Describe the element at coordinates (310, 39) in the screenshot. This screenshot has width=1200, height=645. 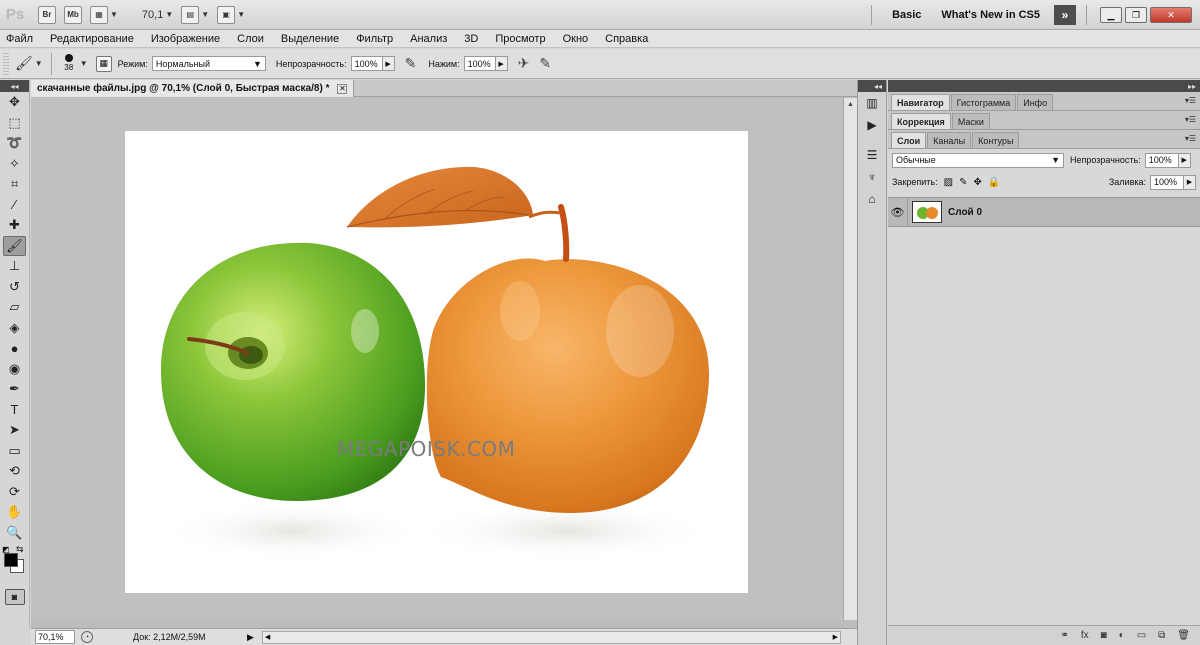
I see `menu-select: Выделение` at that location.